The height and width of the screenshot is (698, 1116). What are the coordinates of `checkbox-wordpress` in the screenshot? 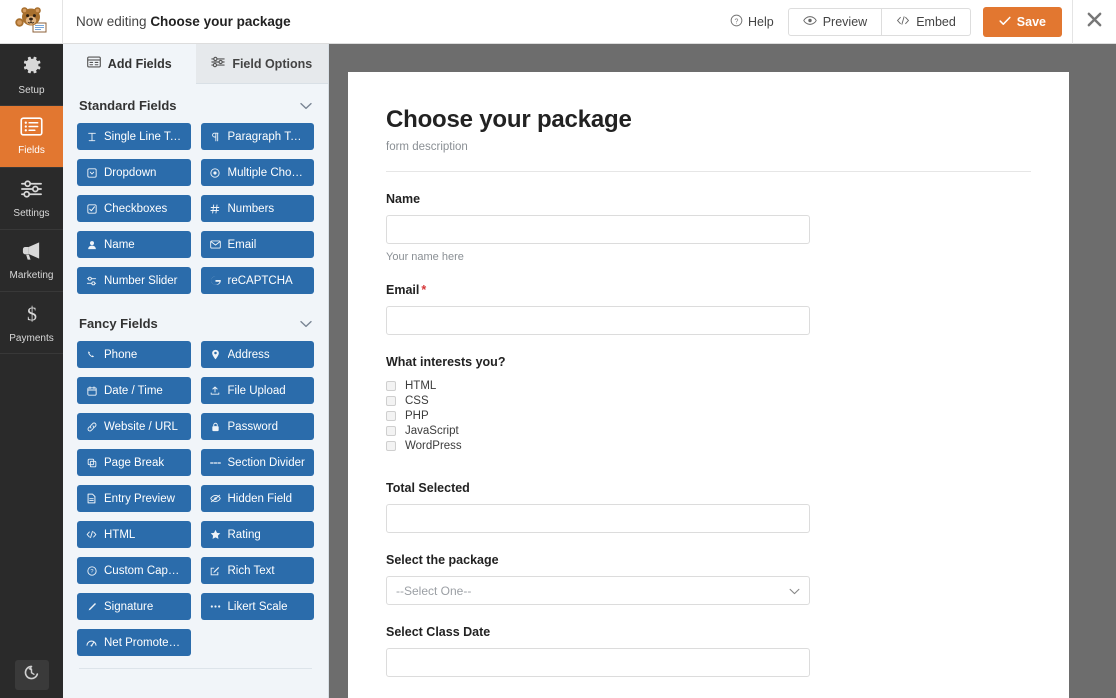 It's located at (391, 445).